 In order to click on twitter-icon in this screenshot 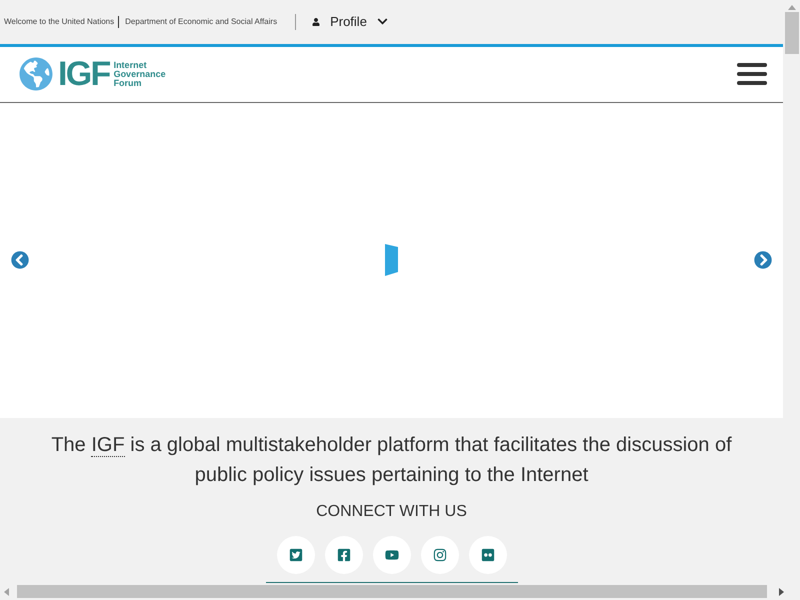, I will do `click(295, 555)`.